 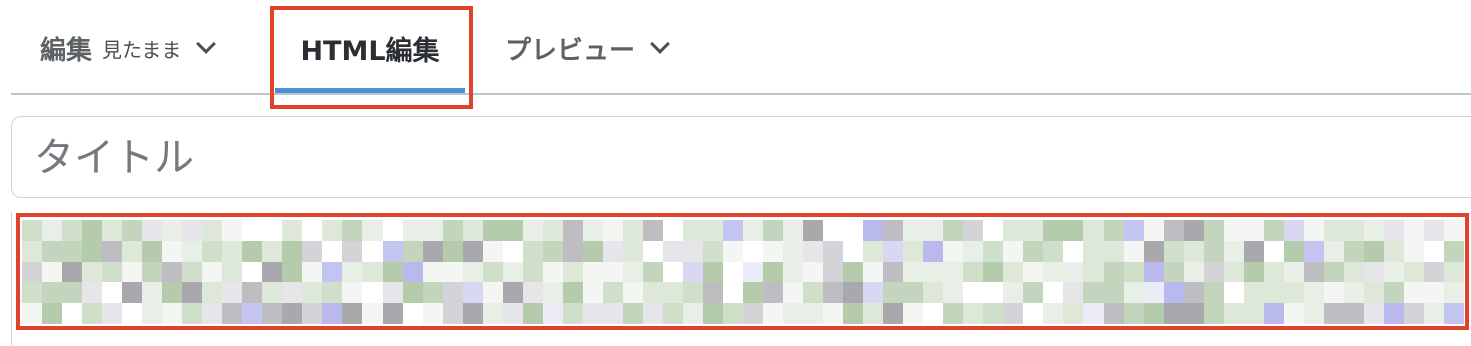 I want to click on tab-preview: プレビュー, so click(x=600, y=48).